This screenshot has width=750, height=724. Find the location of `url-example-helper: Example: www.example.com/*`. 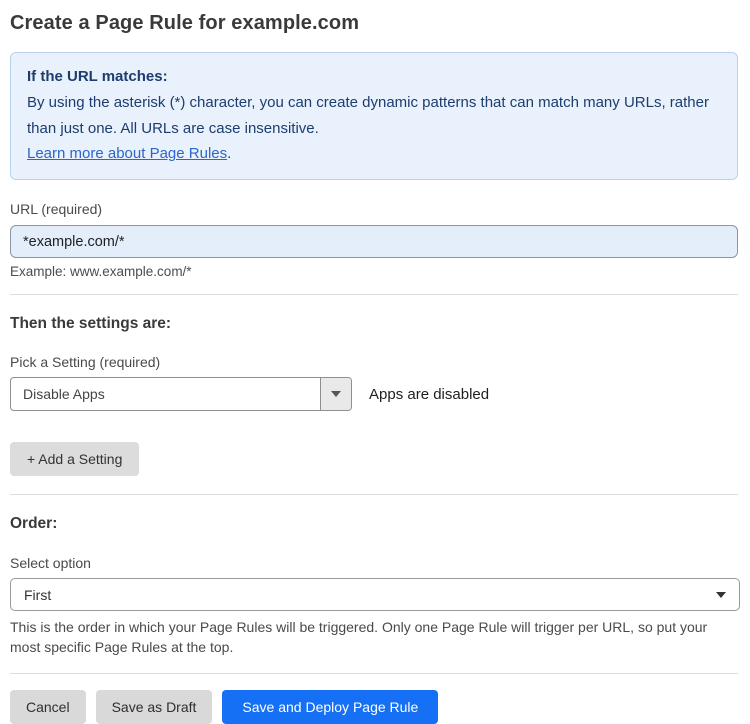

url-example-helper: Example: www.example.com/* is located at coordinates (101, 272).